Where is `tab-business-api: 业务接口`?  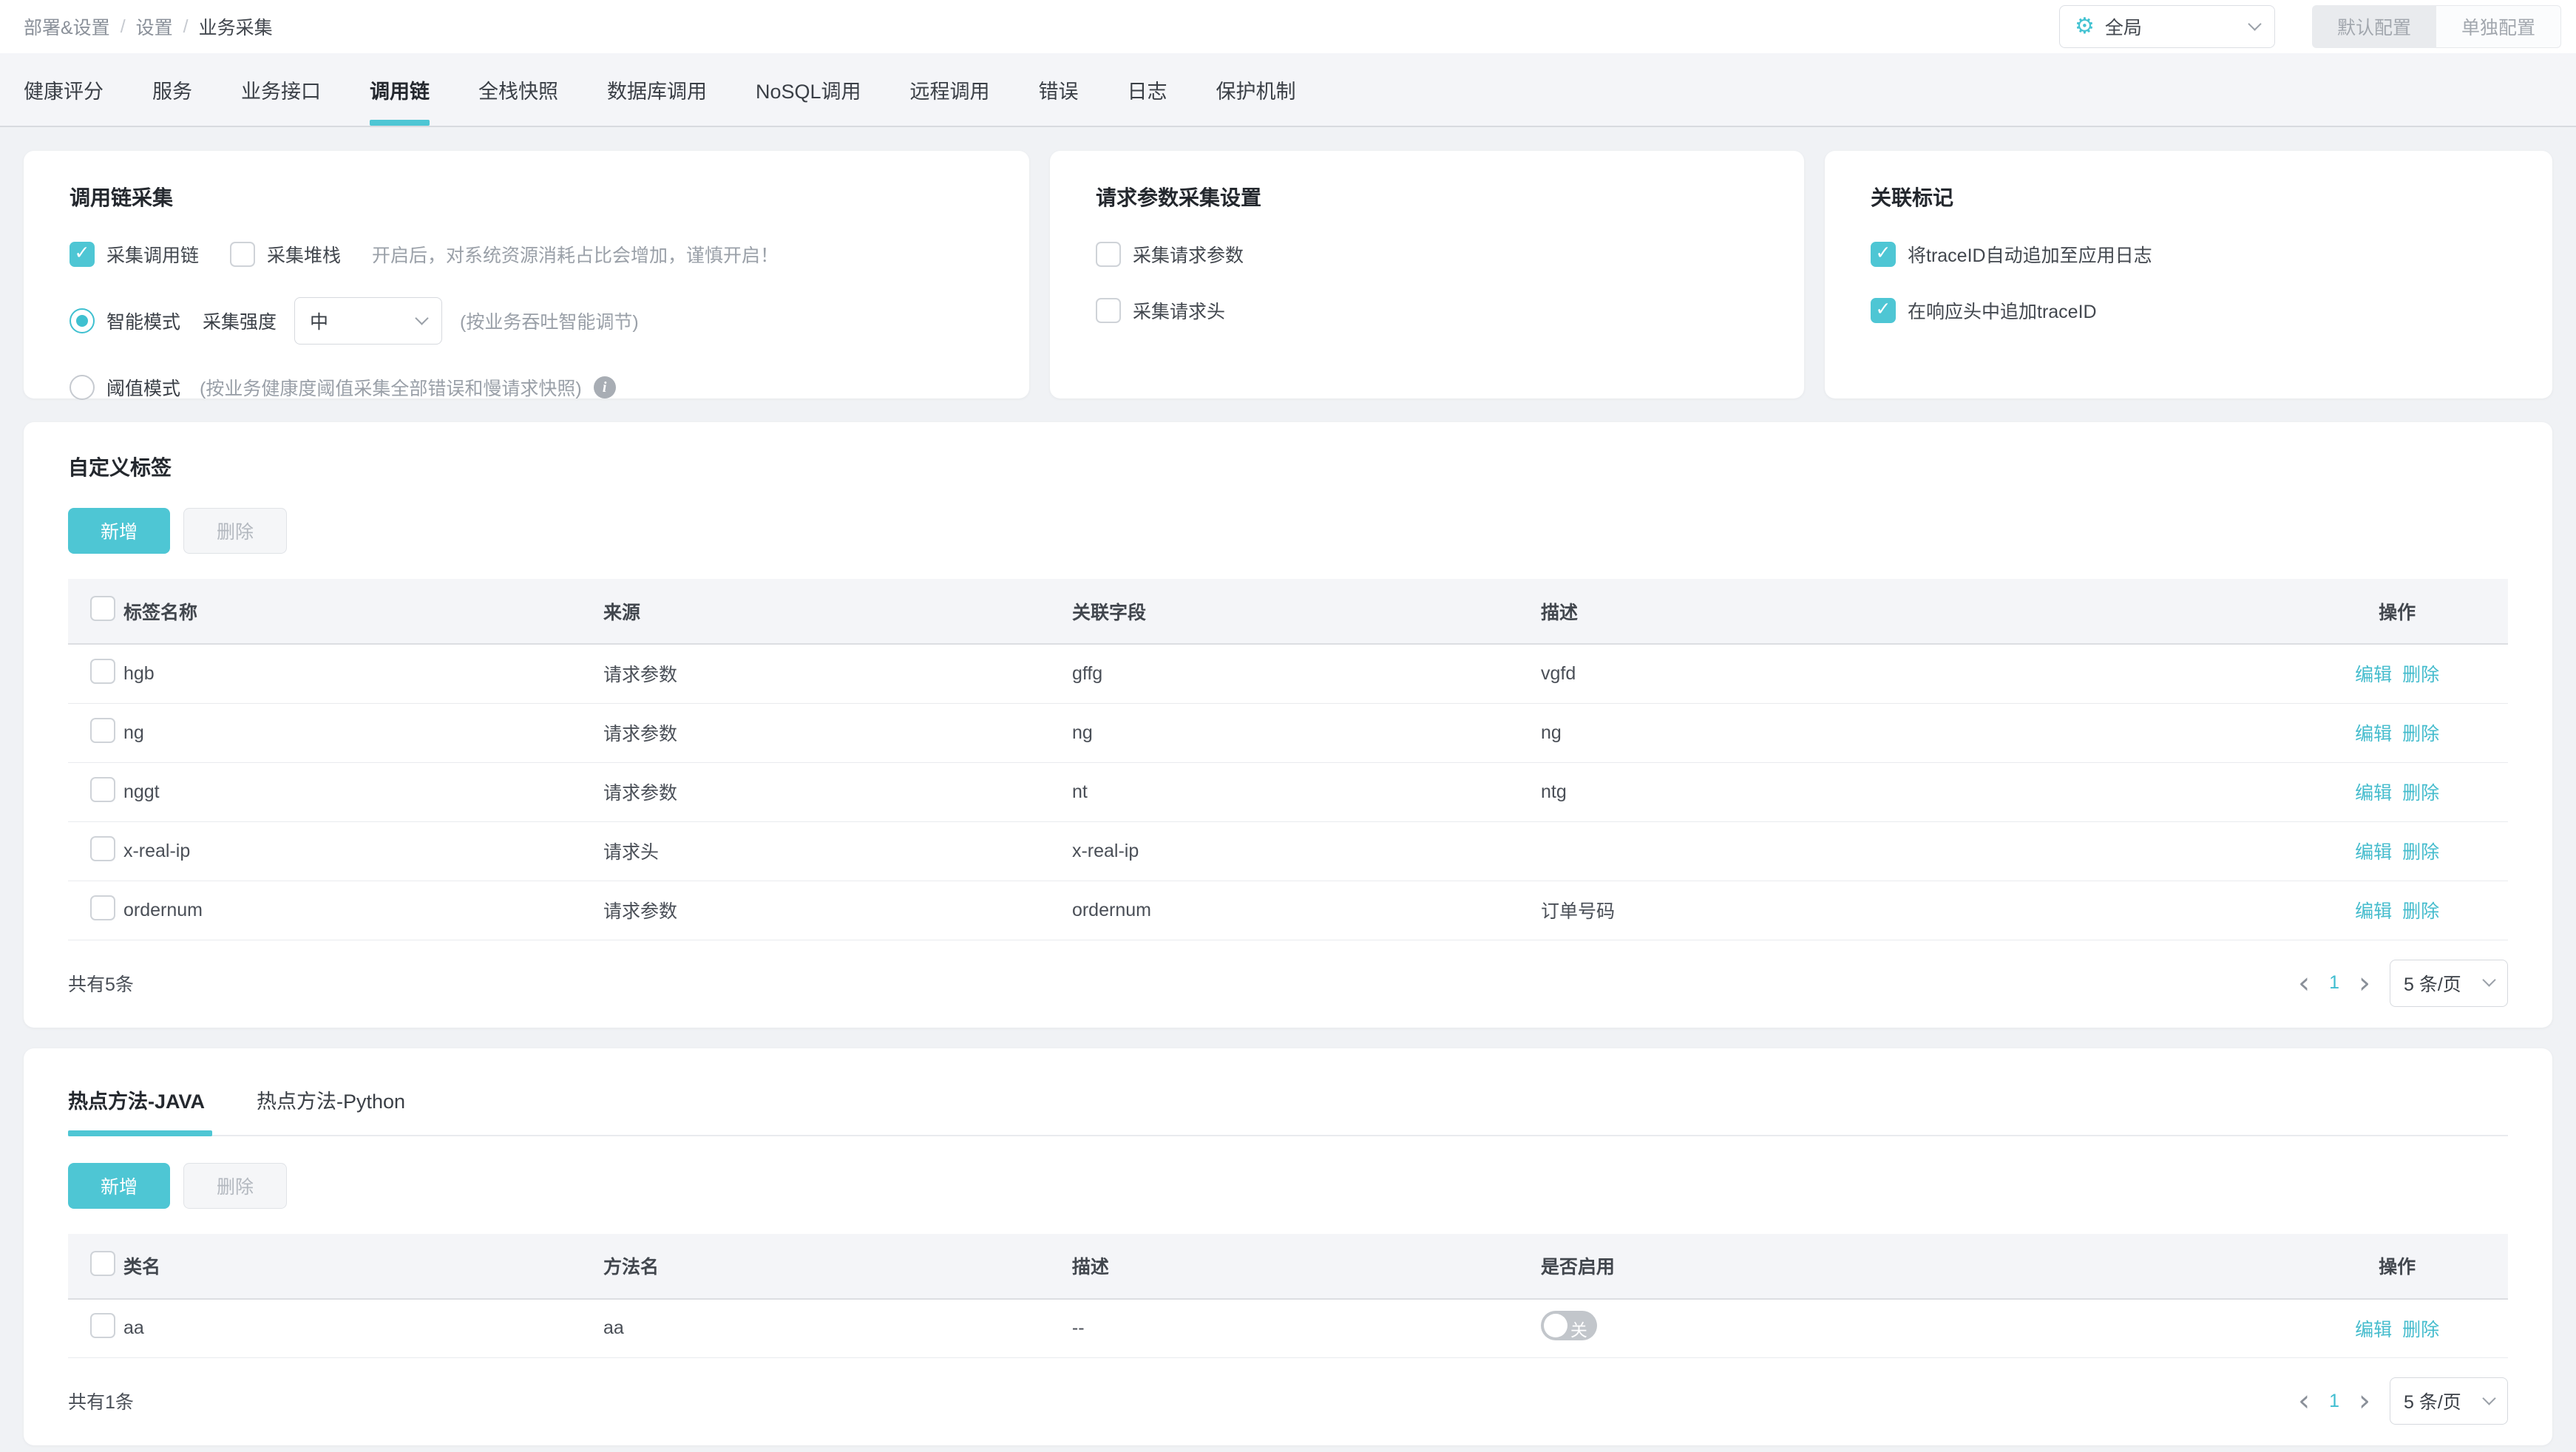
tab-business-api: 业务接口 is located at coordinates (281, 89).